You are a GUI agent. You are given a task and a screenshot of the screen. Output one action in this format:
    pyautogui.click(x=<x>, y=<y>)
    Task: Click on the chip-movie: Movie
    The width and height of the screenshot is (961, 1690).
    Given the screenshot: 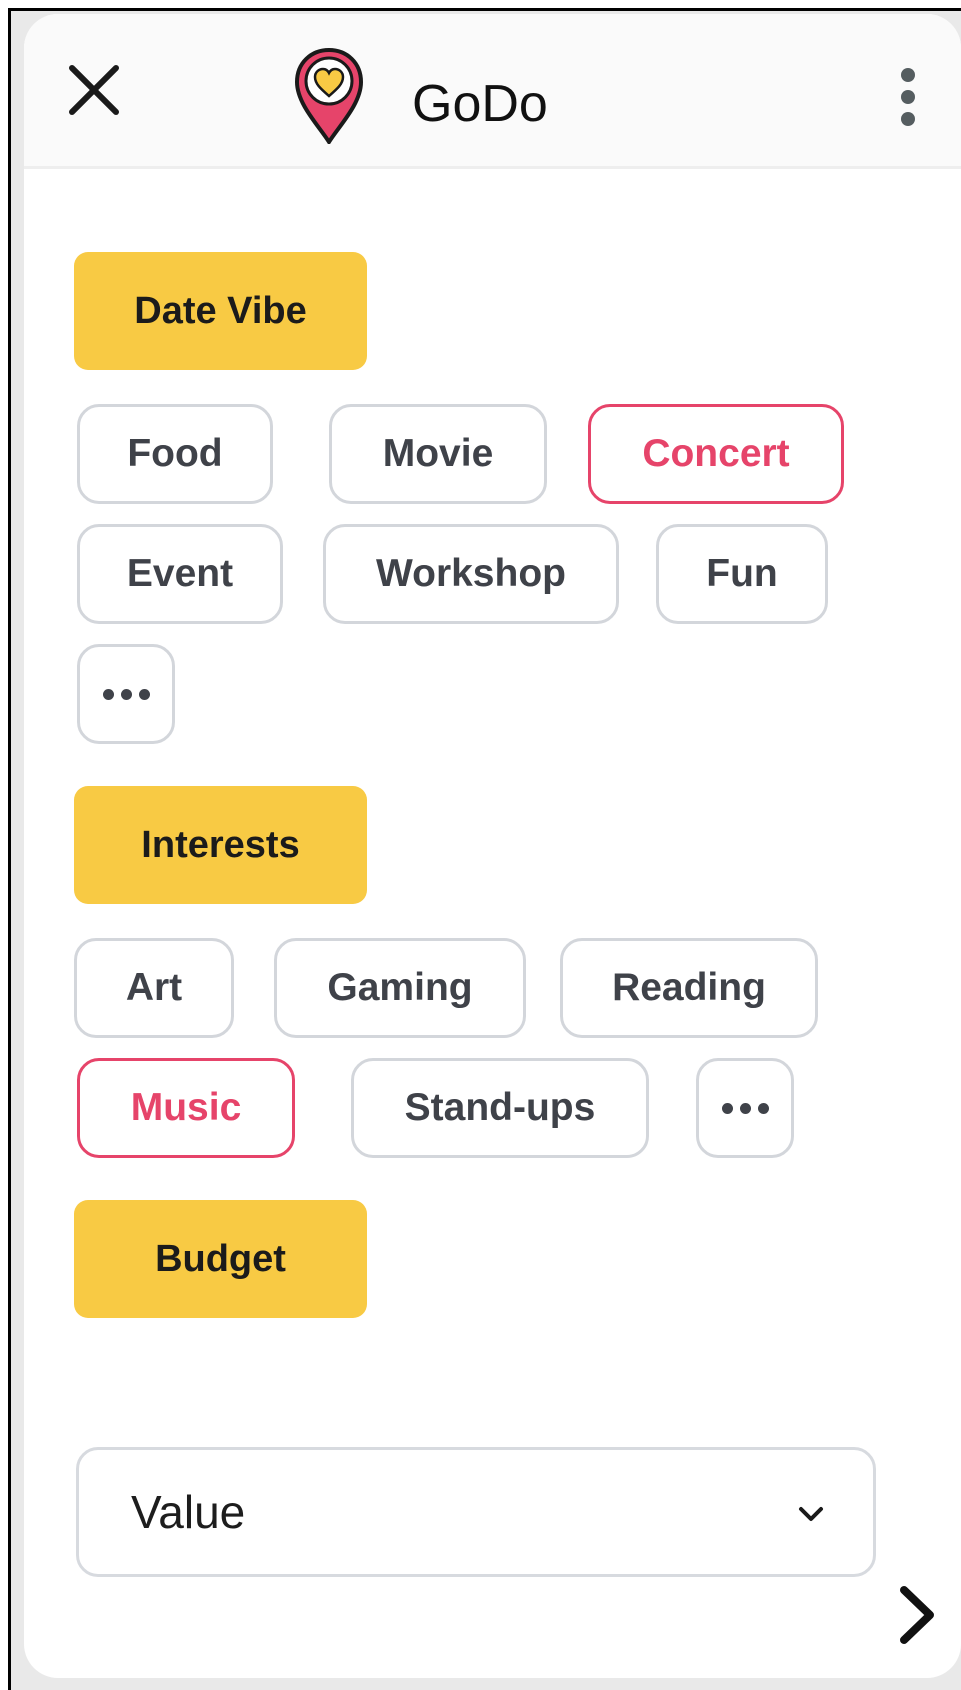 What is the action you would take?
    pyautogui.click(x=438, y=454)
    